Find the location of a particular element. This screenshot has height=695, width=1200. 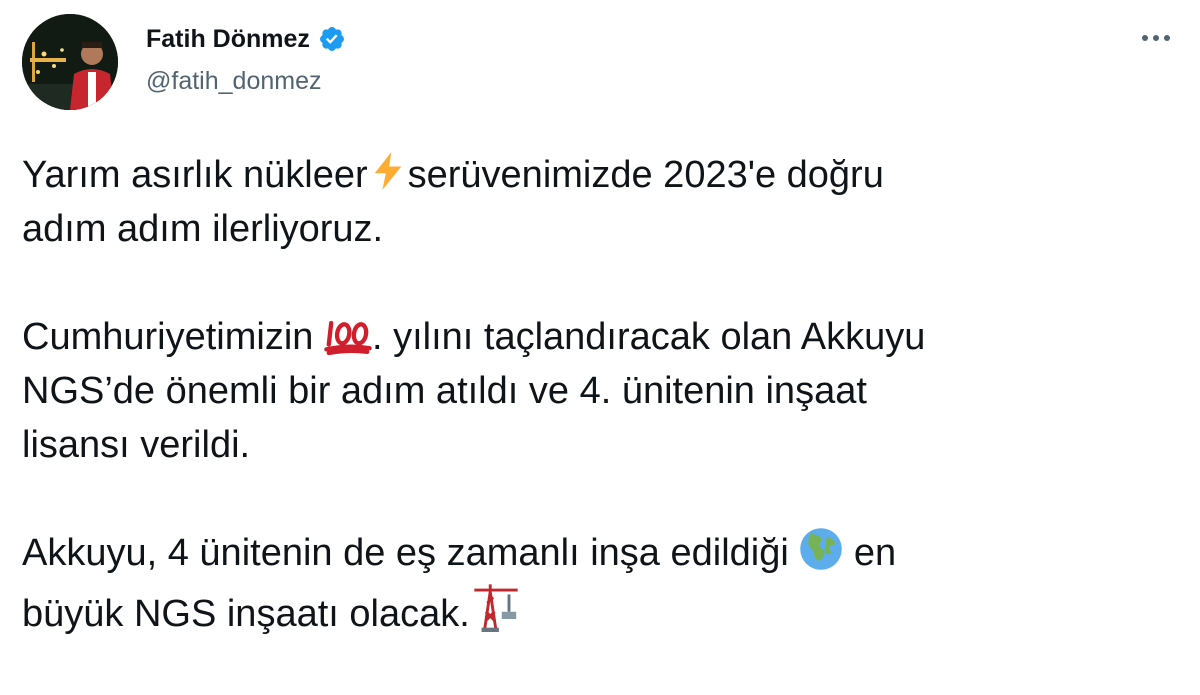

author-handle: @fatih_donmez is located at coordinates (233, 81).